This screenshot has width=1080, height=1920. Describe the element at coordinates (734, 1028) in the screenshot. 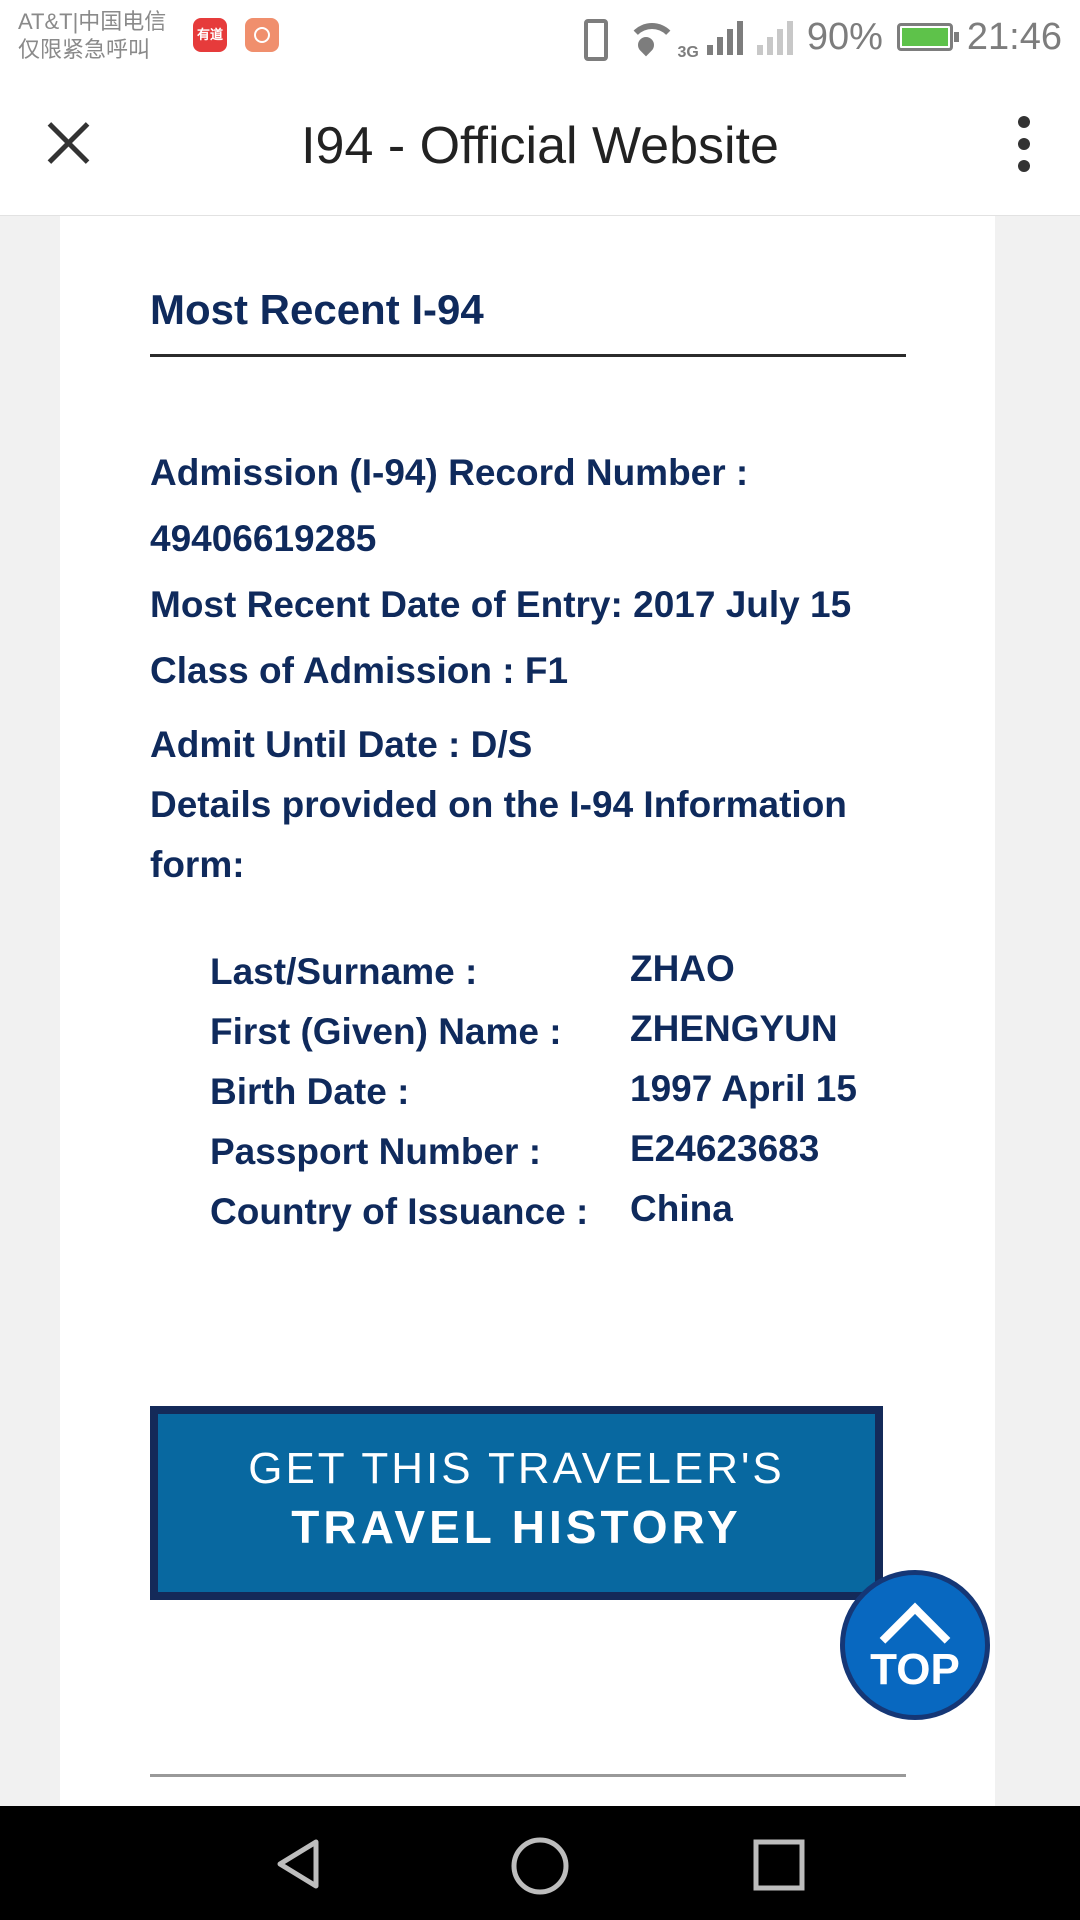

I see `detail-value: ZHENGYUN` at that location.